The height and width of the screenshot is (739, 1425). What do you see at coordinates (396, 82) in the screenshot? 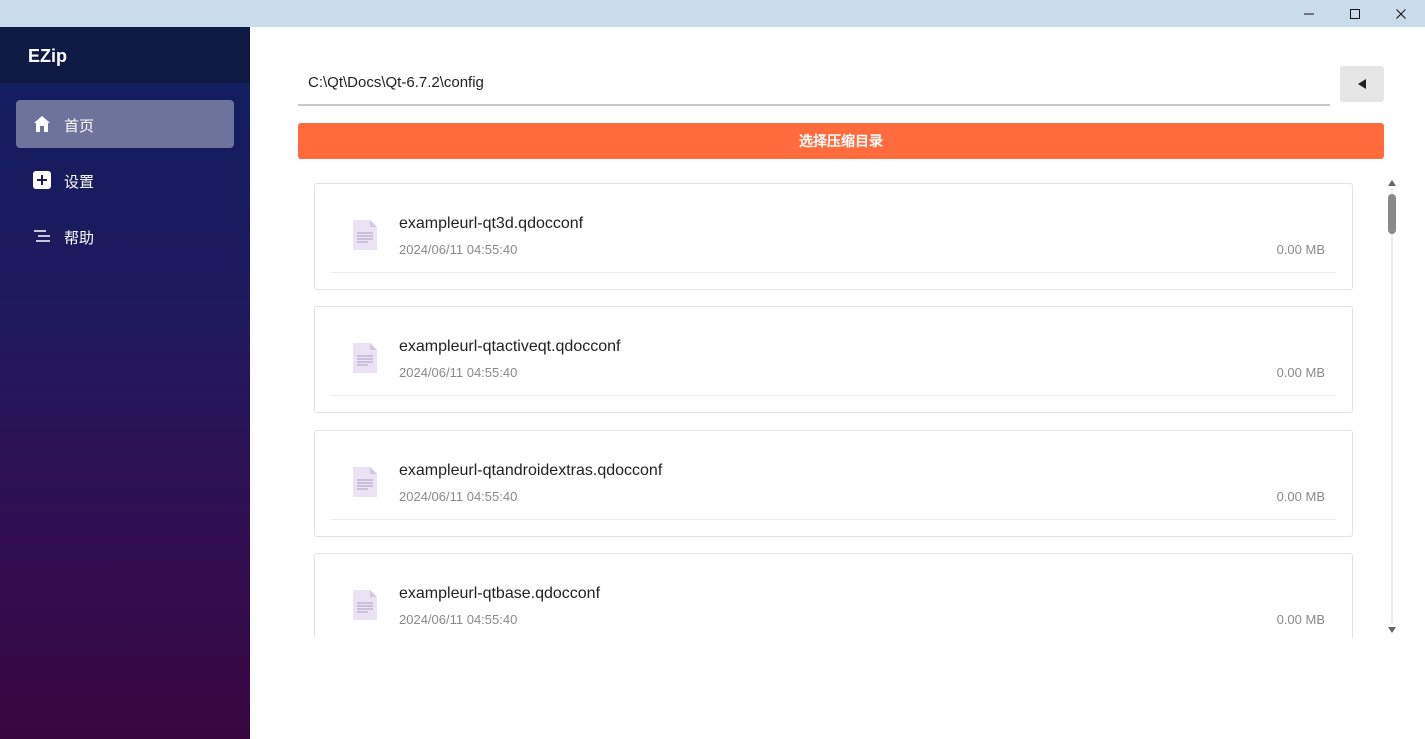
I see `path-value: C:\Qt\Docs\Qt-6.7.2\config` at bounding box center [396, 82].